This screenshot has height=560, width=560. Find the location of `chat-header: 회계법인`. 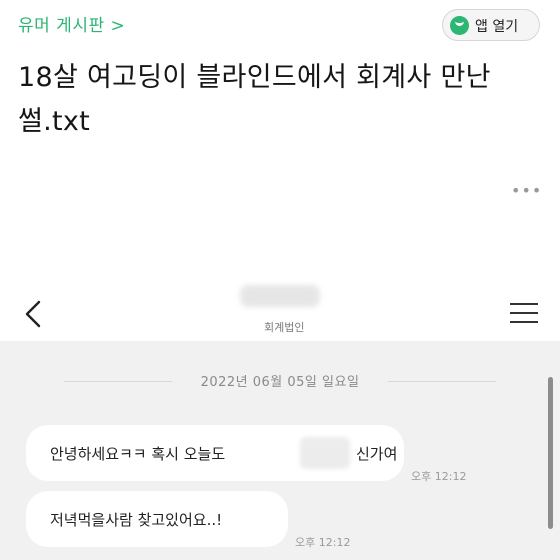

chat-header: 회계법인 is located at coordinates (280, 308).